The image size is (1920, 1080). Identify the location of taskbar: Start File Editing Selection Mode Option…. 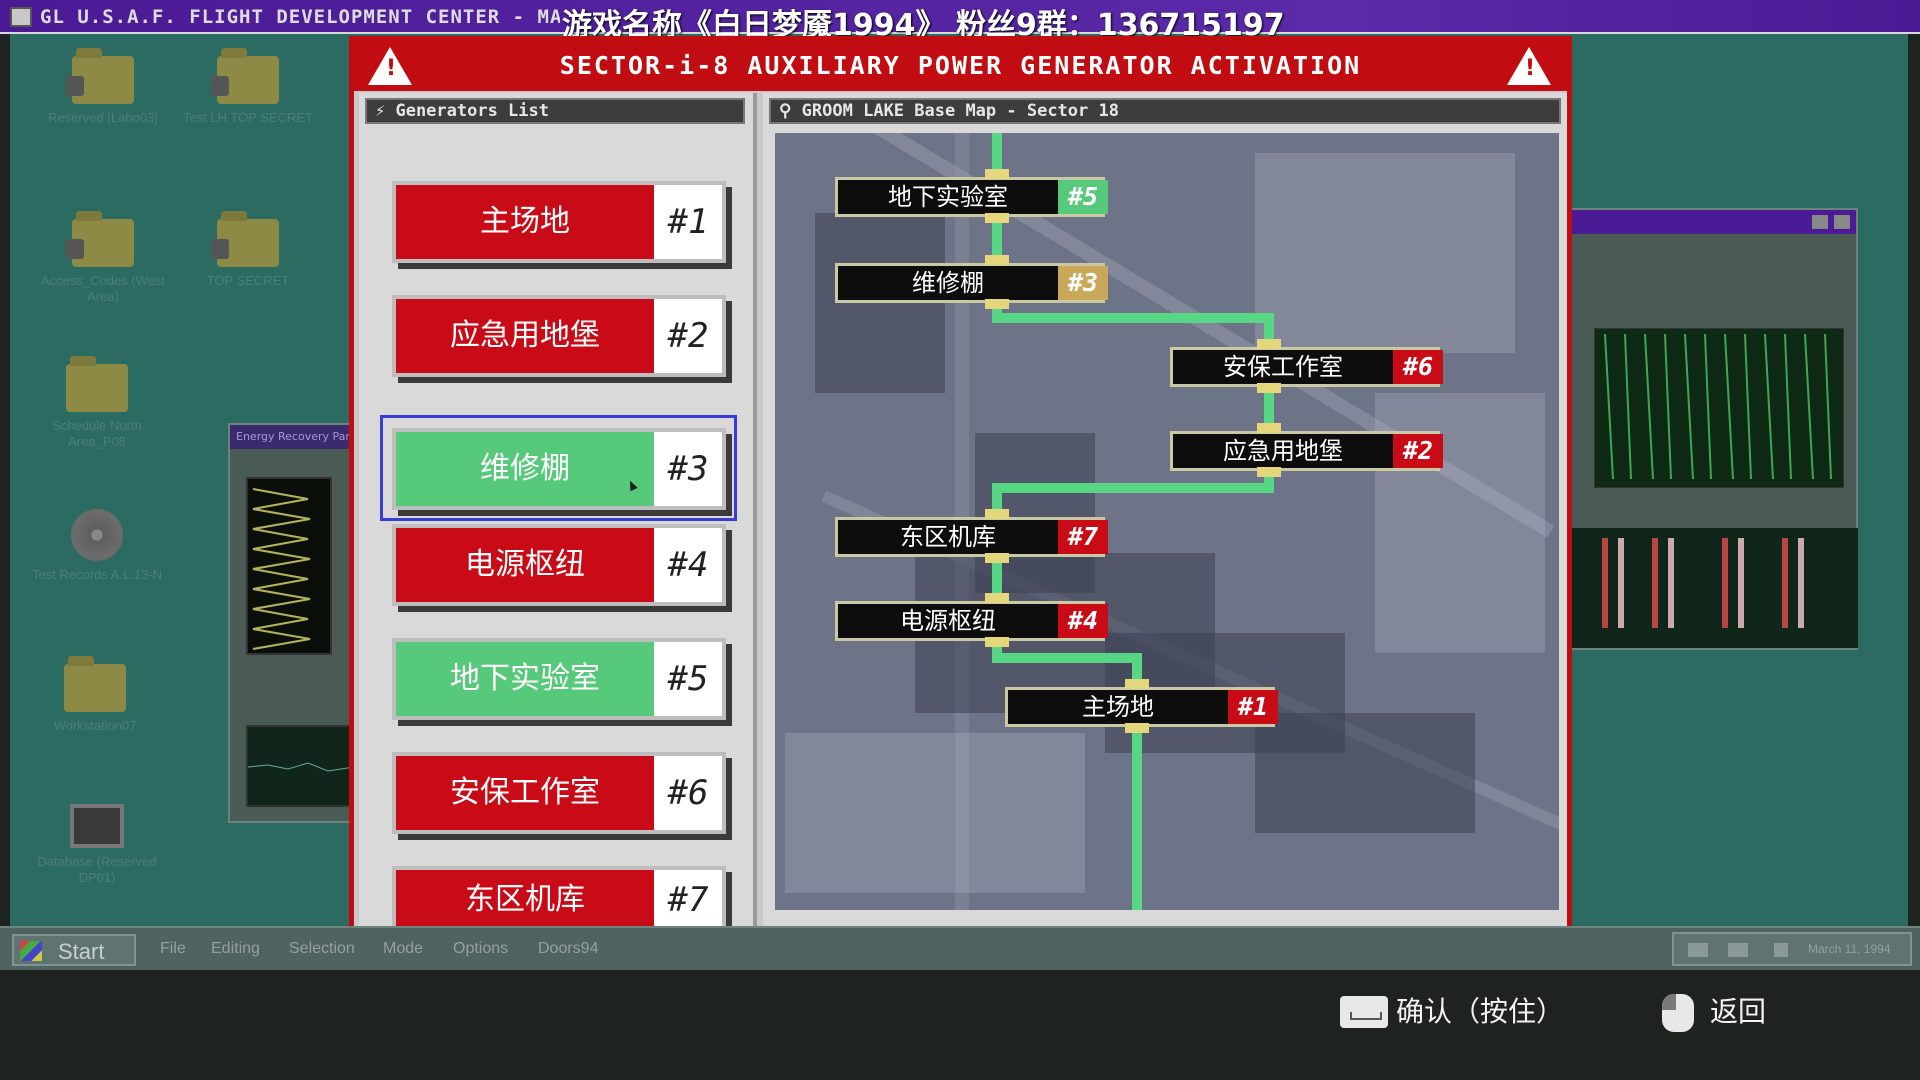
(960, 948).